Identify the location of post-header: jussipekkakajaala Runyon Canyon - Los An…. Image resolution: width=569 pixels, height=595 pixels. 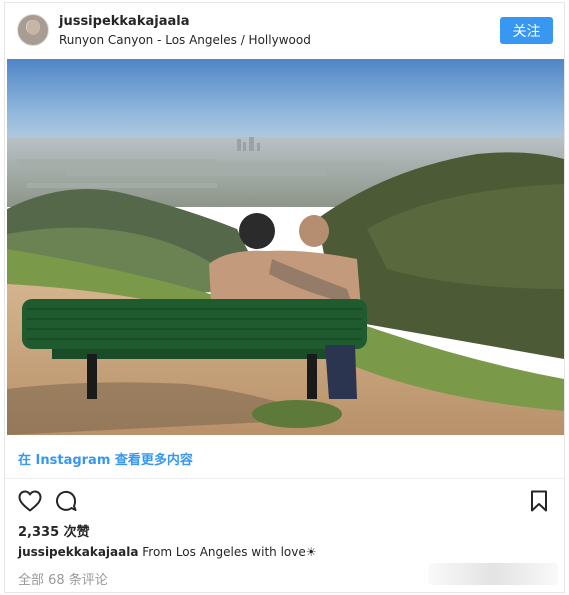
(284, 31).